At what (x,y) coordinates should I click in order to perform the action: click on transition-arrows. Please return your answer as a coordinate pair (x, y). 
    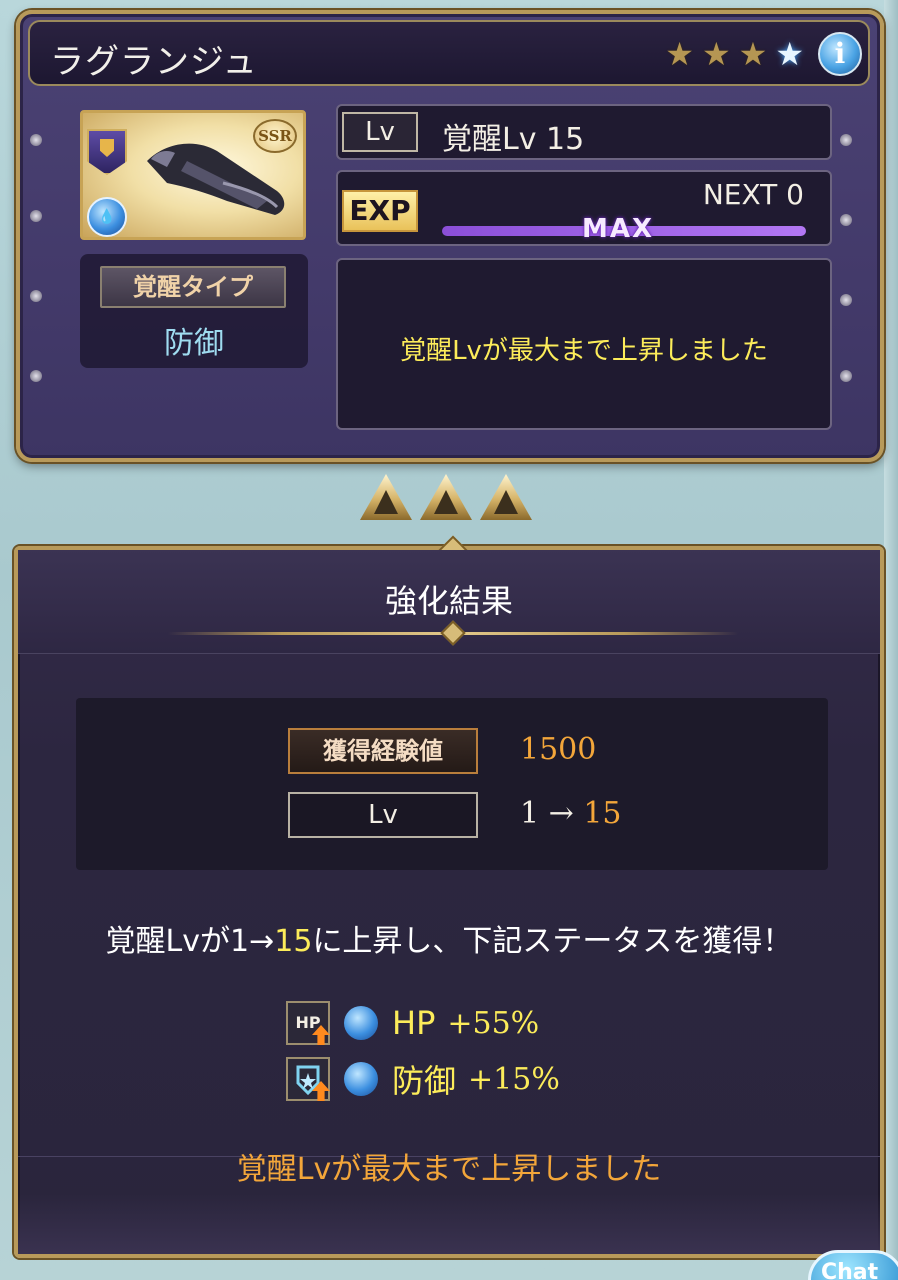
    Looking at the image, I should click on (446, 497).